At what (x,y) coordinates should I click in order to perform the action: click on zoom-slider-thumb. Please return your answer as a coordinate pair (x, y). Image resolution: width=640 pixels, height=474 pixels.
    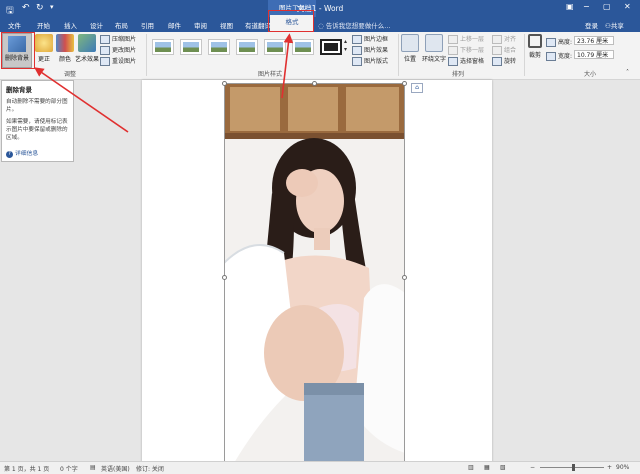
    Looking at the image, I should click on (573, 467).